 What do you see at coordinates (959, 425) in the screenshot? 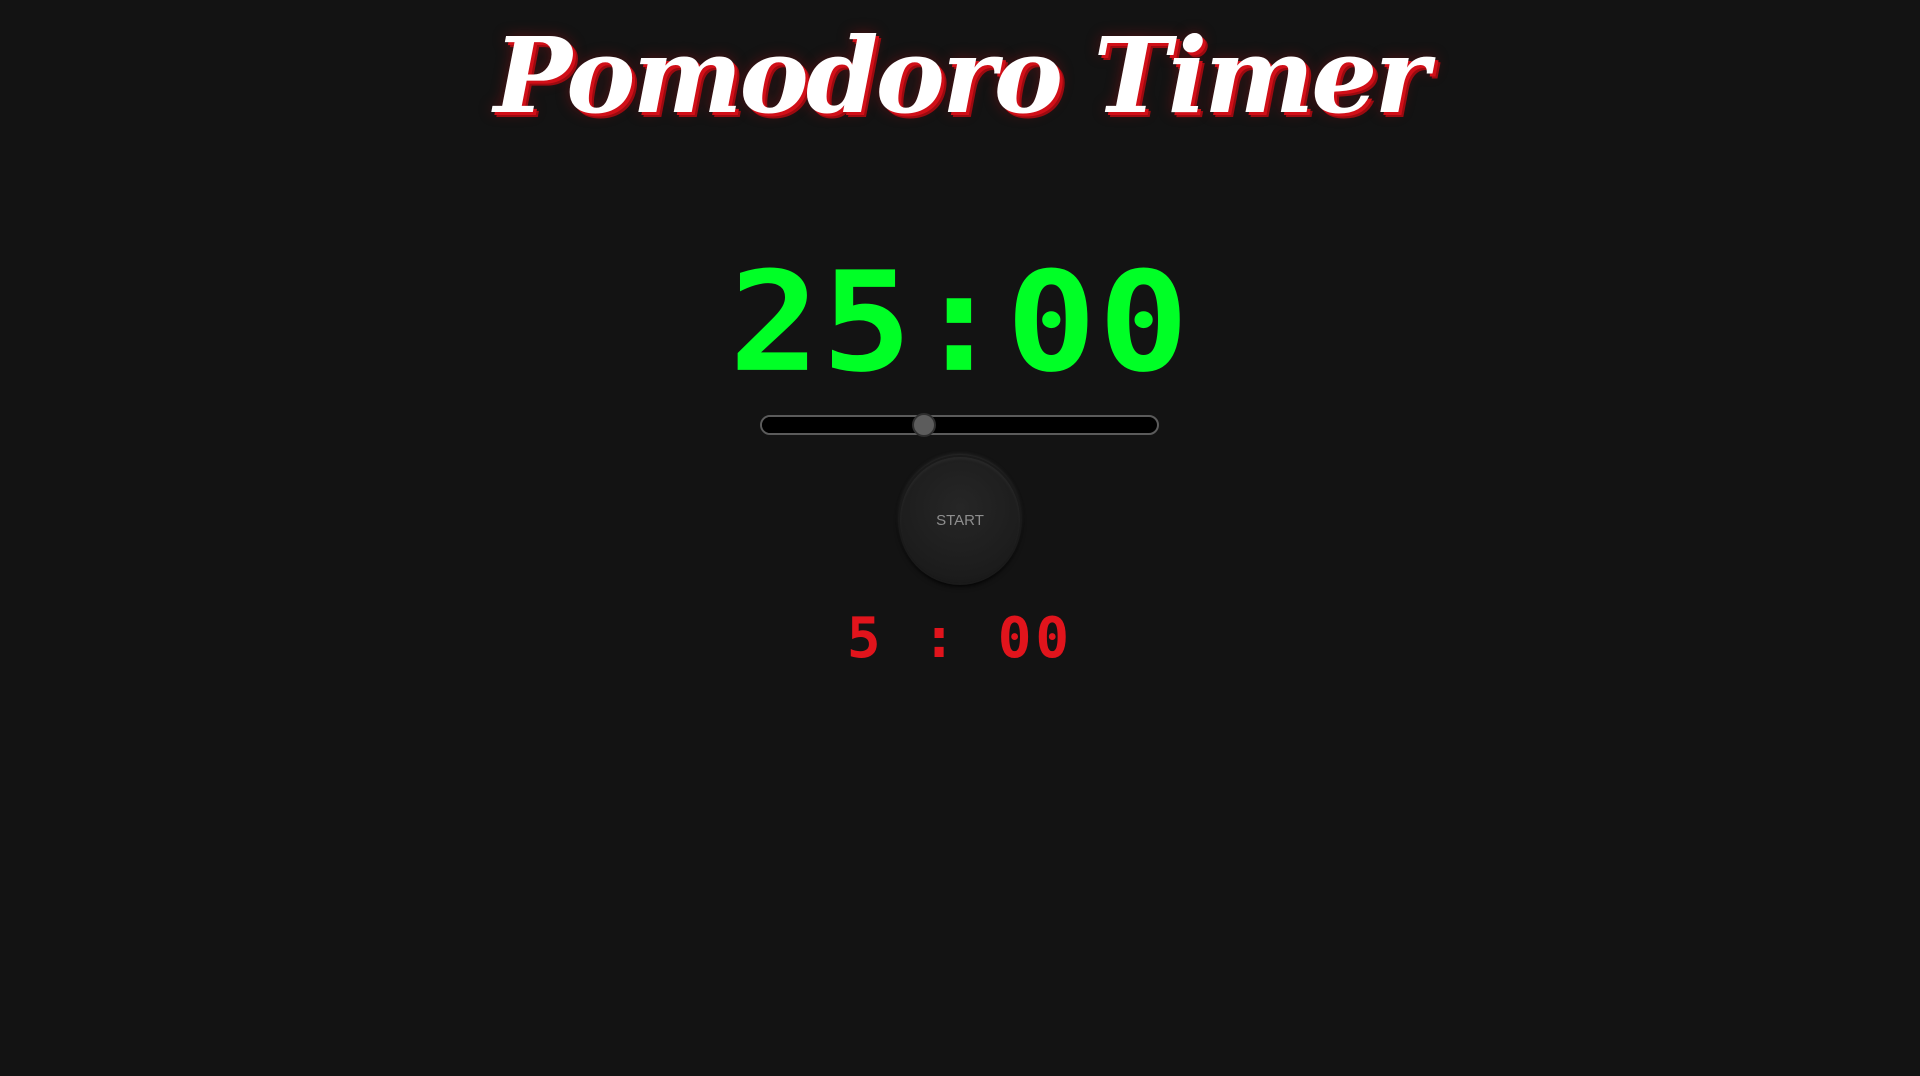
I see `duration-slider` at bounding box center [959, 425].